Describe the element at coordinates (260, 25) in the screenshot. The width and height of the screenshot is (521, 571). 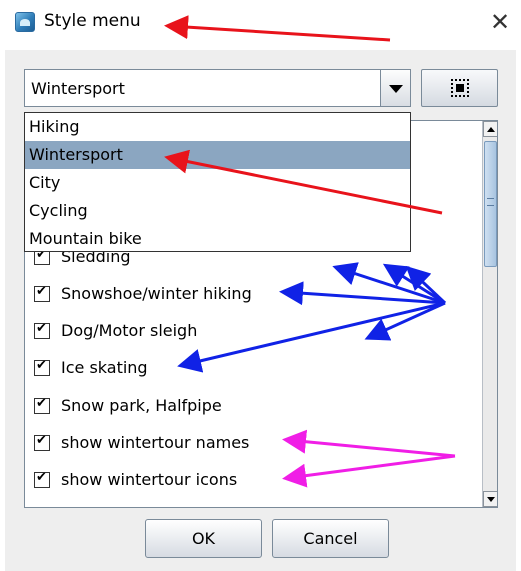
I see `title-bar: Style menu ✕` at that location.